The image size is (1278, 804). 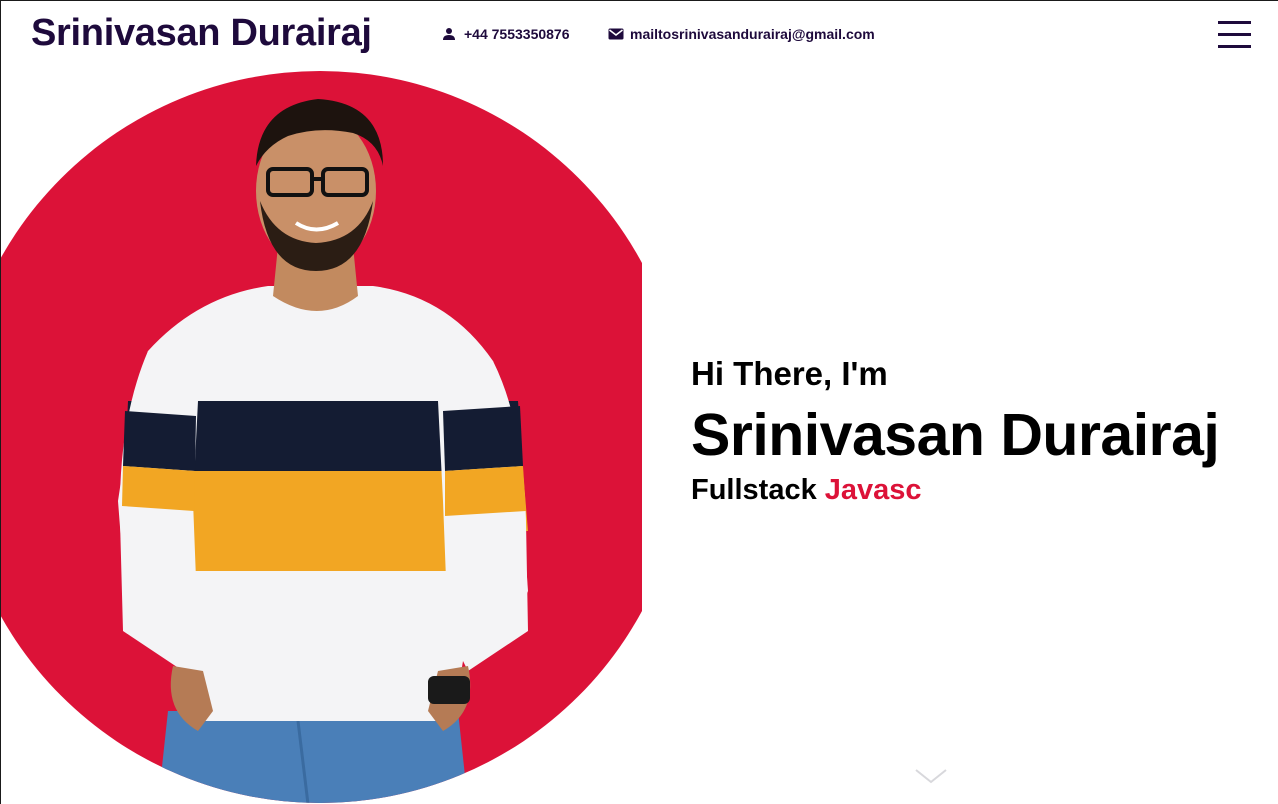 I want to click on window-left-edge, so click(x=0, y=402).